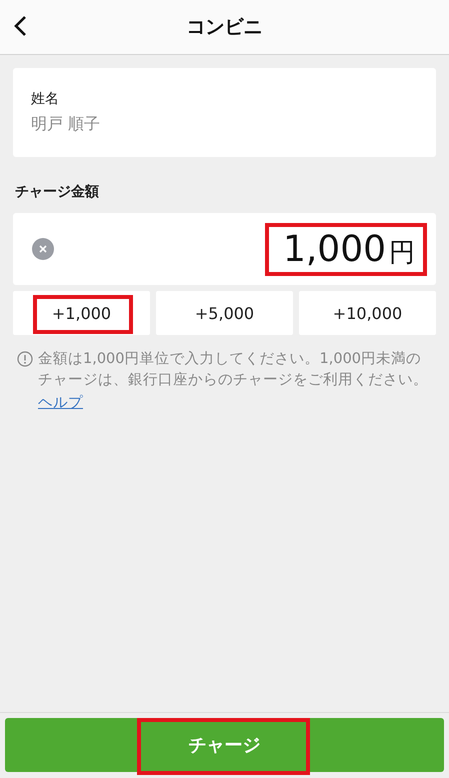 Image resolution: width=449 pixels, height=778 pixels. What do you see at coordinates (402, 253) in the screenshot?
I see `currency-label: 円` at bounding box center [402, 253].